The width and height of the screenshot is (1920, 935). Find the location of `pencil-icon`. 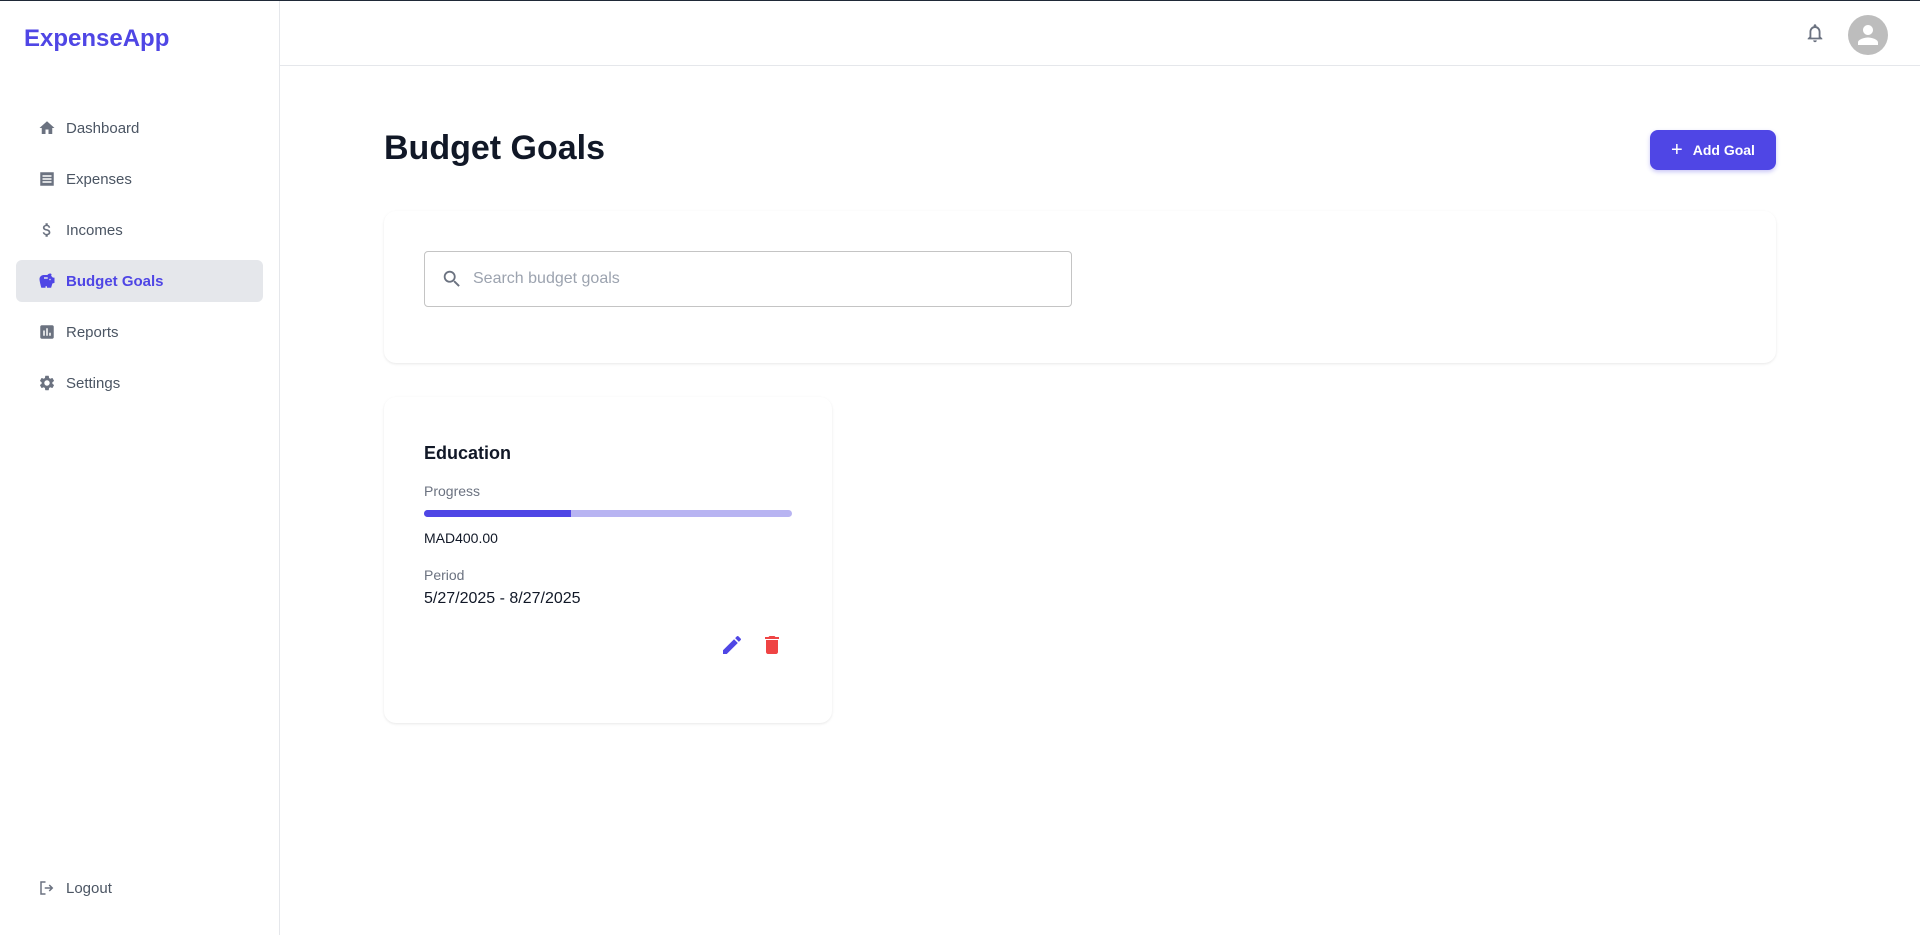

pencil-icon is located at coordinates (732, 644).